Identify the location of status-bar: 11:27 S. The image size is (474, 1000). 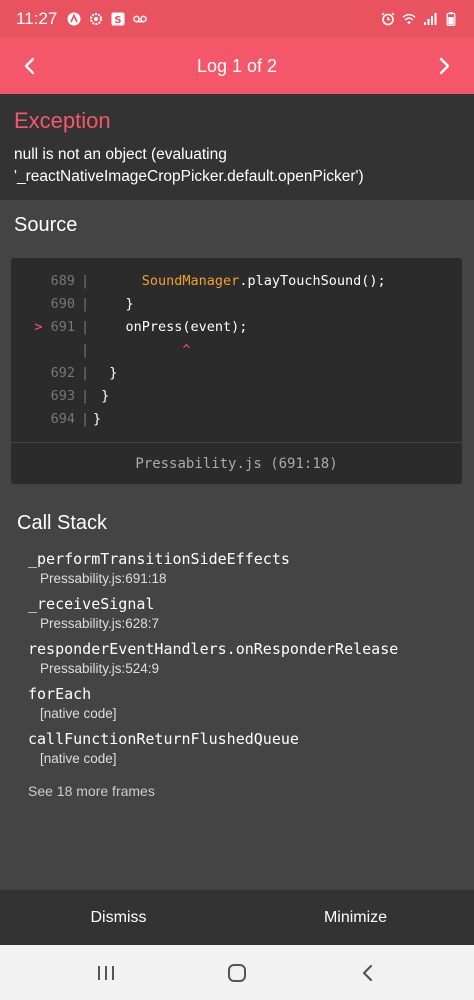
(237, 19).